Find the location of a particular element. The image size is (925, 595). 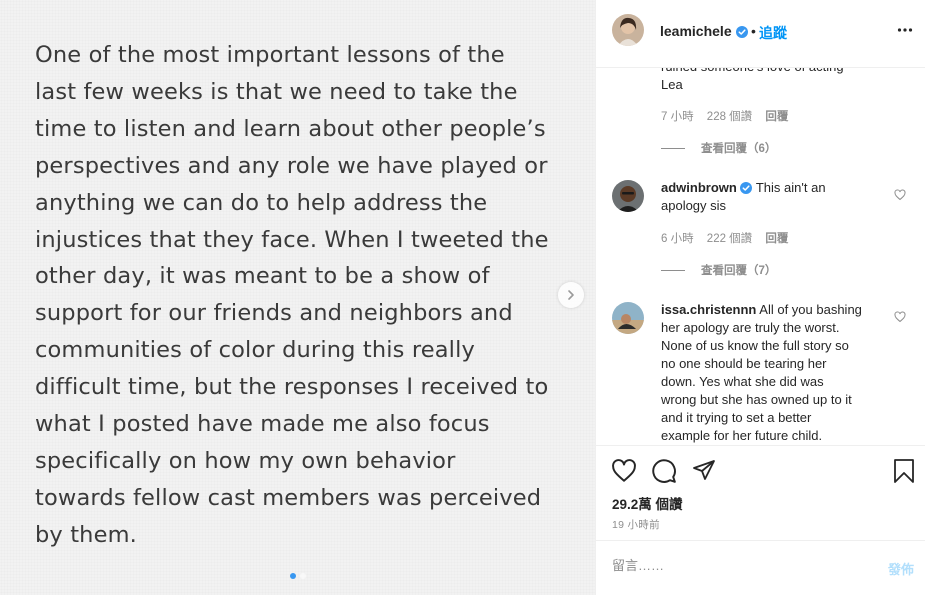

comment-likes: 228 個讚 is located at coordinates (729, 117).